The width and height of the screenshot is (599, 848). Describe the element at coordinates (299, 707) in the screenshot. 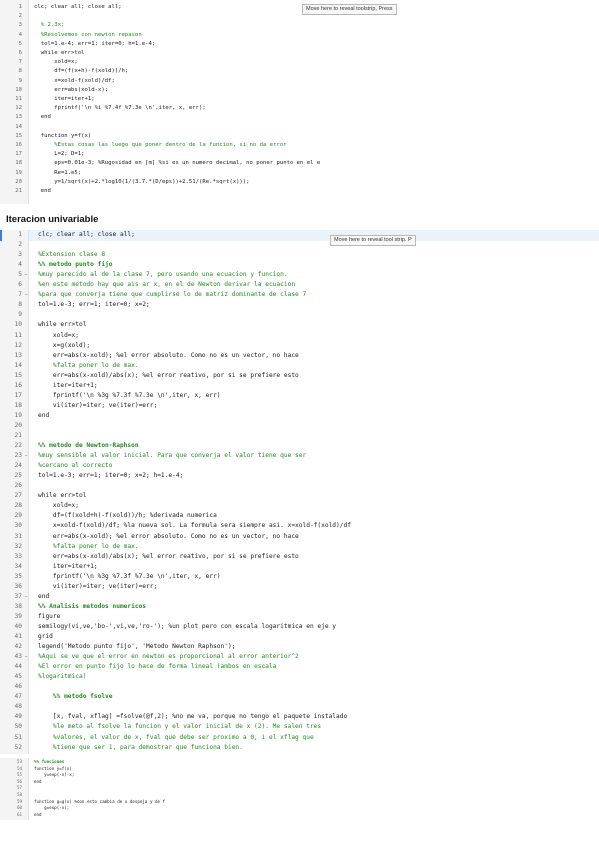

I see `code-line: 48` at that location.